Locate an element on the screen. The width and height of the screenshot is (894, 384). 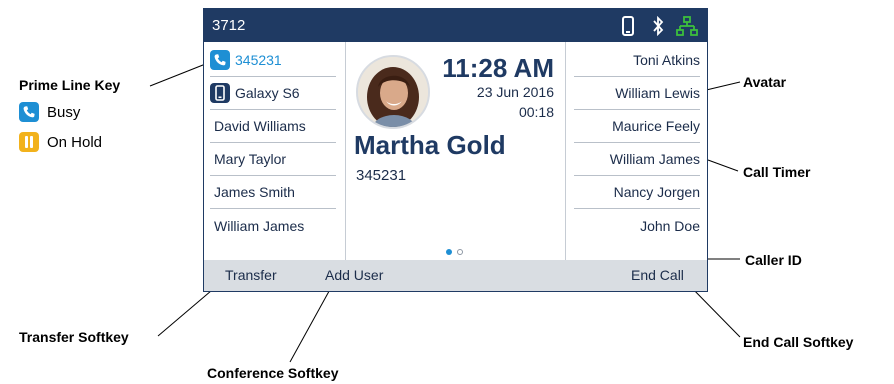
prime-line-key: 345231 is located at coordinates (273, 60).